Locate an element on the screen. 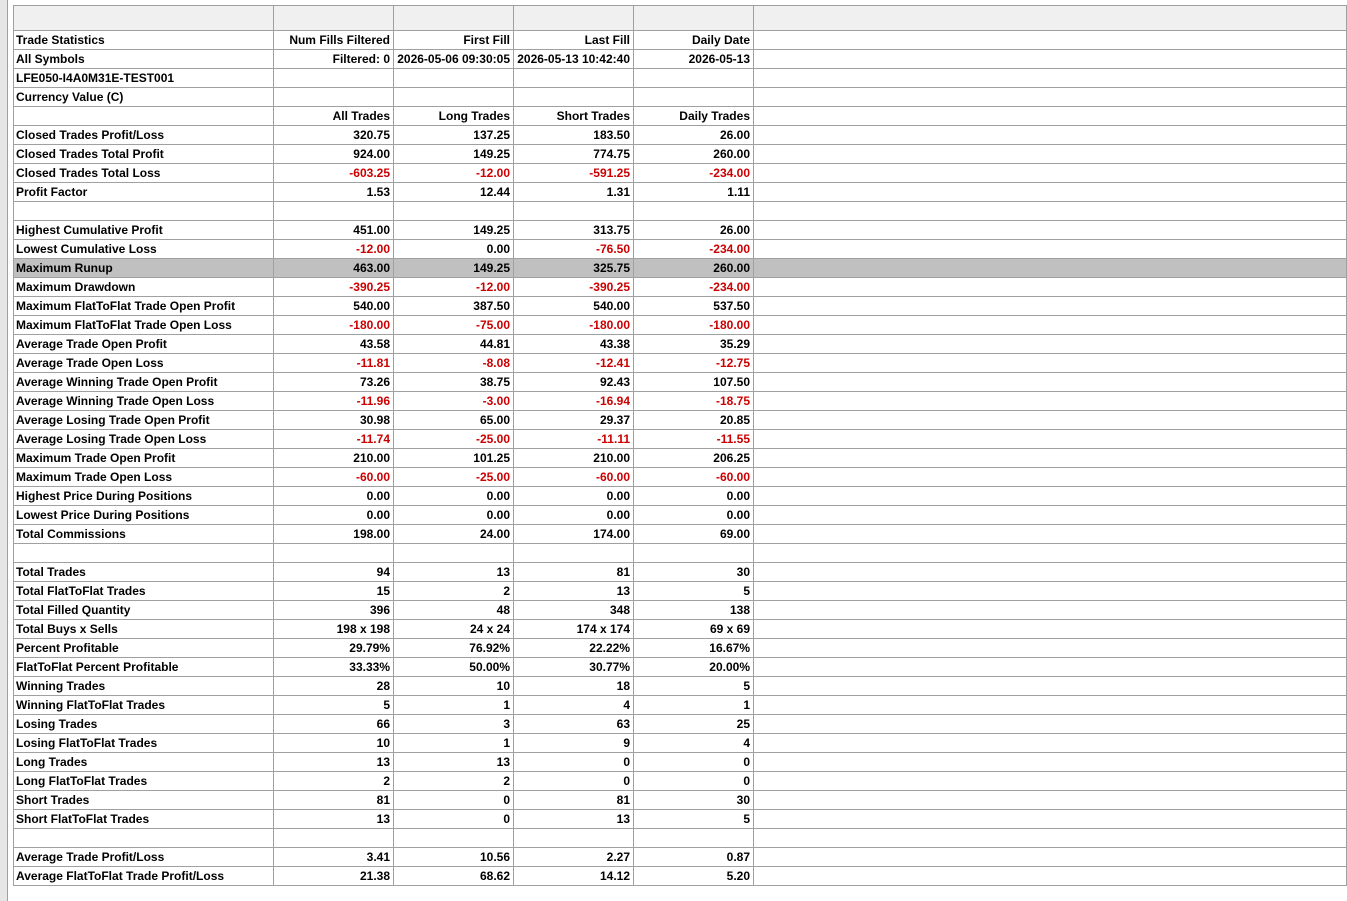 This screenshot has height=901, width=1347. stat-label: Lowest Price During Positions is located at coordinates (143, 515).